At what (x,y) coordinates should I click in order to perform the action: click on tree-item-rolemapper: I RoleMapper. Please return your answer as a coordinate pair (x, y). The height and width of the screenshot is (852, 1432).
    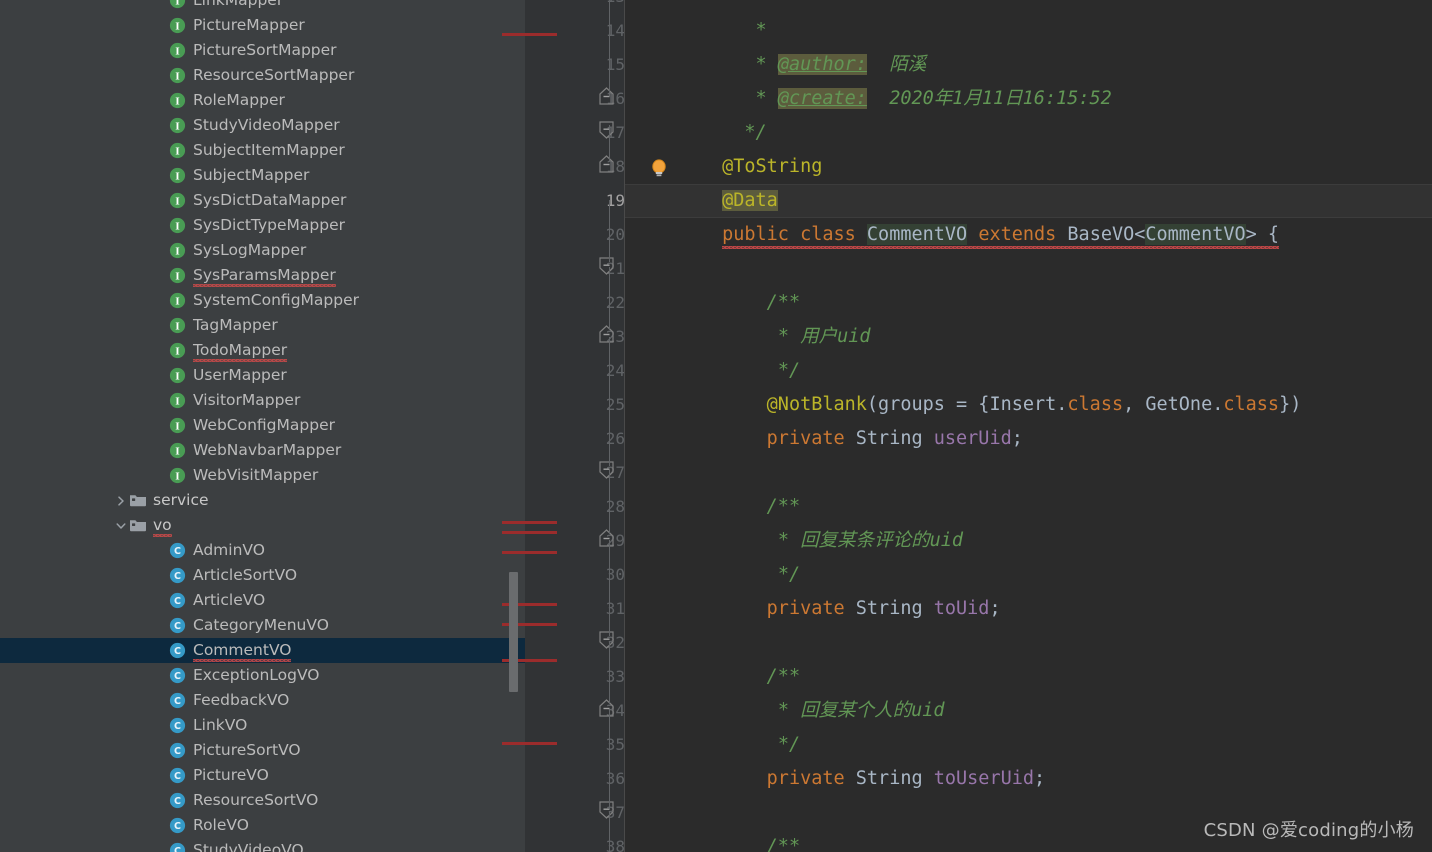
    Looking at the image, I should click on (262, 100).